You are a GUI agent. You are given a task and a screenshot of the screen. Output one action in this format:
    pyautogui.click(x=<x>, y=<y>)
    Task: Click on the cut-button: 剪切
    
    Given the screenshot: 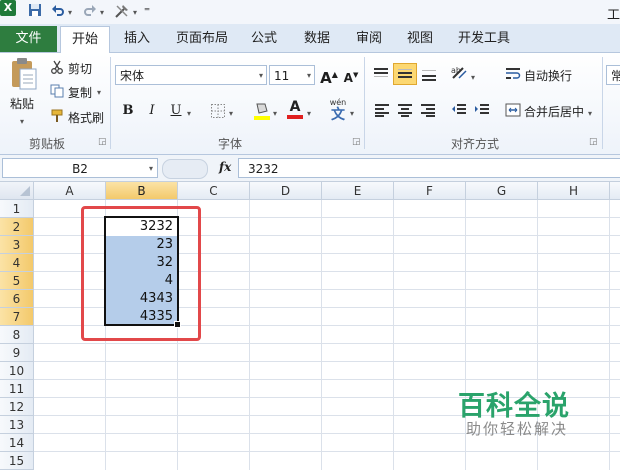 What is the action you would take?
    pyautogui.click(x=80, y=68)
    